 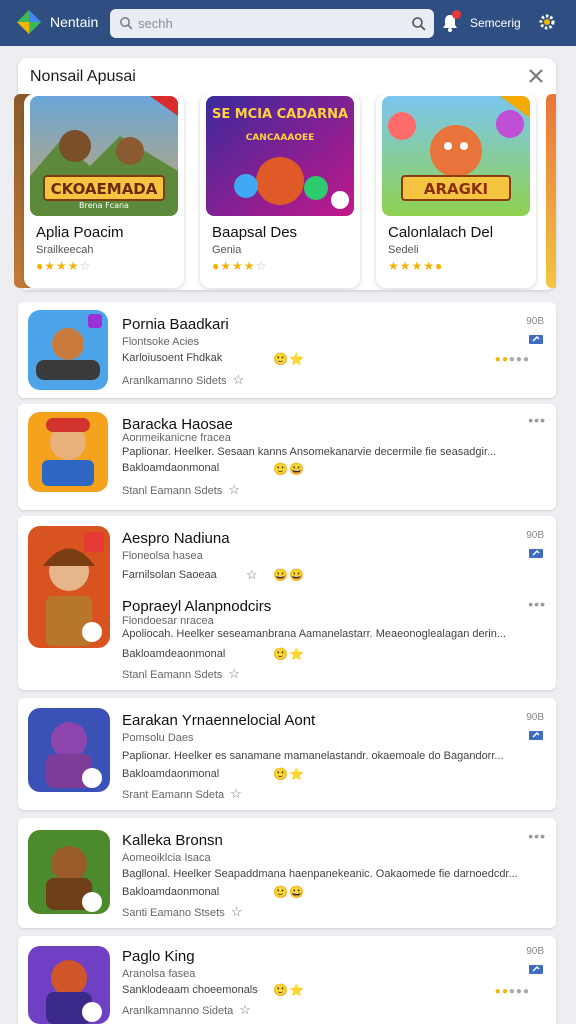 What do you see at coordinates (547, 22) in the screenshot?
I see `settings-gear-icon` at bounding box center [547, 22].